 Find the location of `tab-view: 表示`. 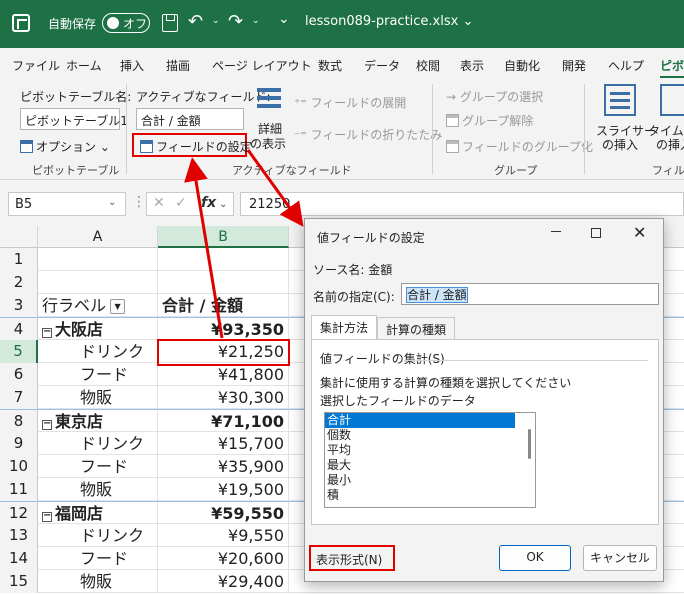

tab-view: 表示 is located at coordinates (472, 65).